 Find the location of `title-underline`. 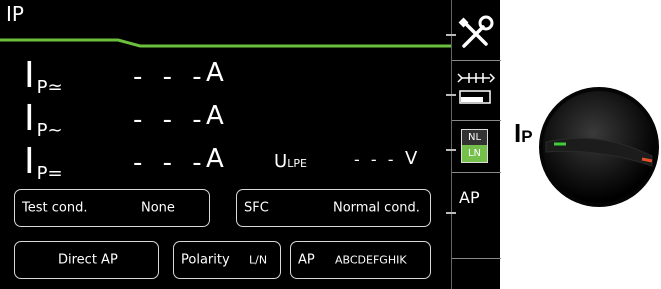

title-underline is located at coordinates (225, 43).